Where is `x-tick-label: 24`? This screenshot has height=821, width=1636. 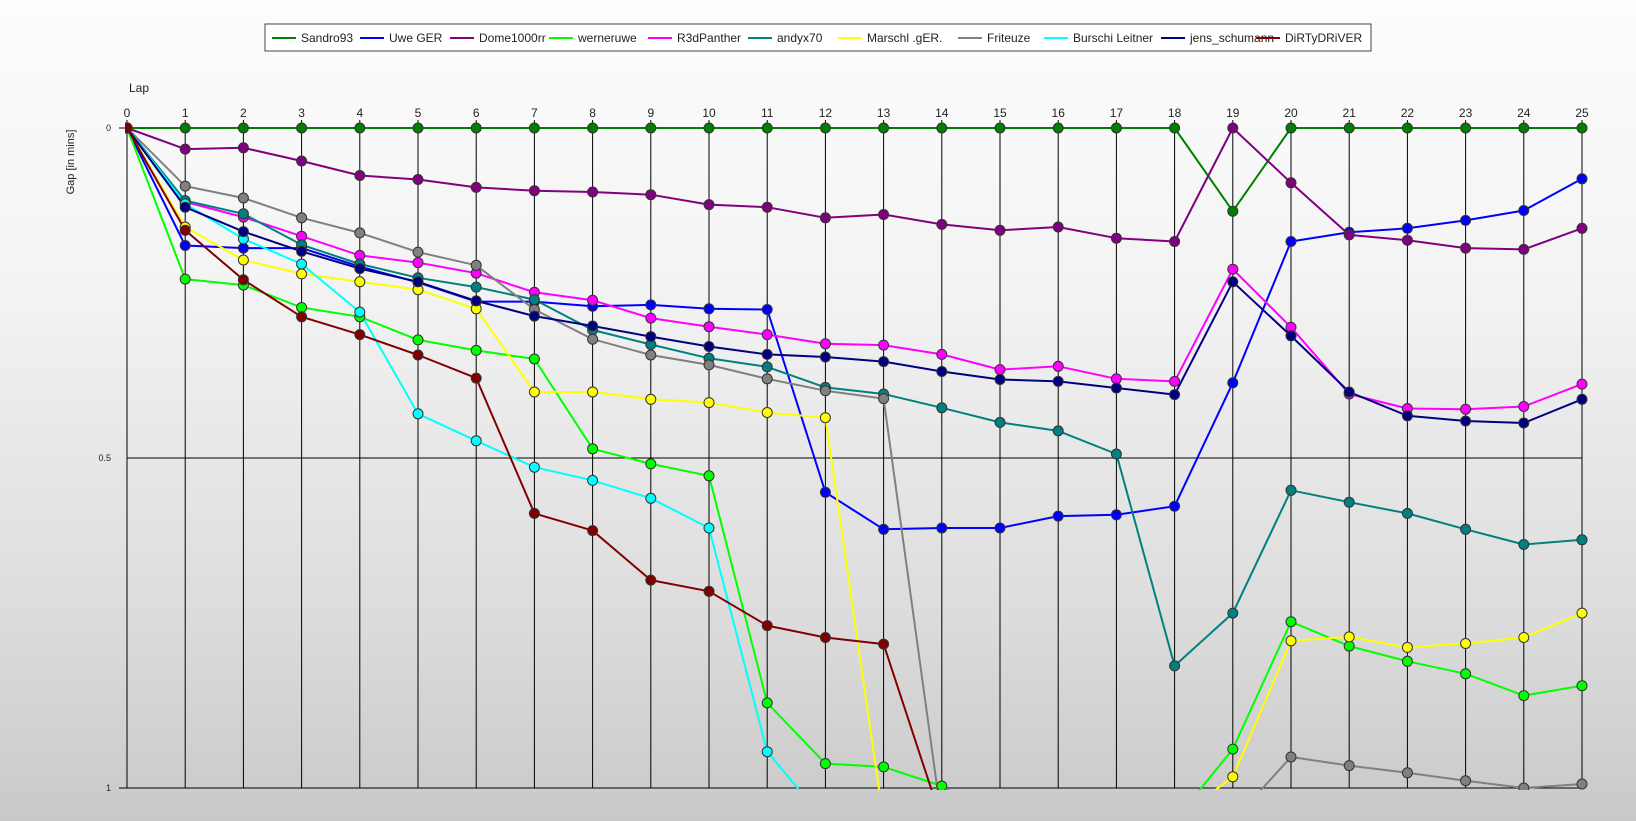 x-tick-label: 24 is located at coordinates (1524, 113).